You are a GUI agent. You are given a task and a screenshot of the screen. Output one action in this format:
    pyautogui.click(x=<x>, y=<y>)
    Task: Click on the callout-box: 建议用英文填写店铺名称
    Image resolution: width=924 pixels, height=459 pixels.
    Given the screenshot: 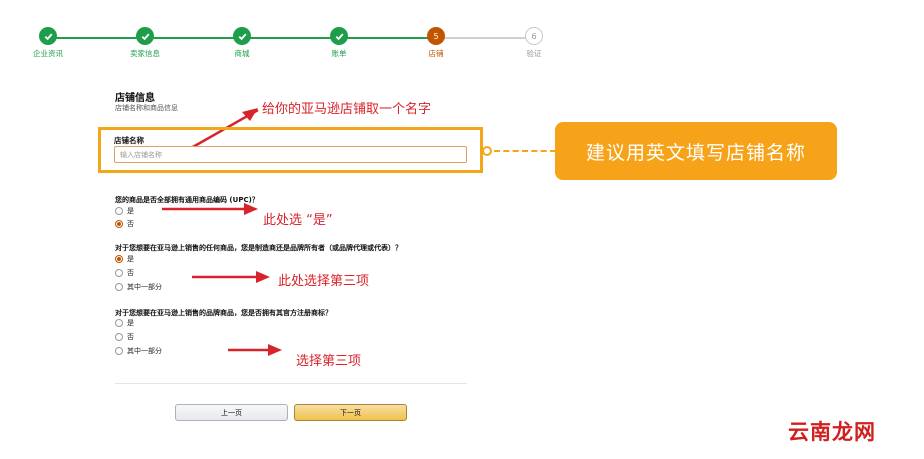 What is the action you would take?
    pyautogui.click(x=696, y=151)
    